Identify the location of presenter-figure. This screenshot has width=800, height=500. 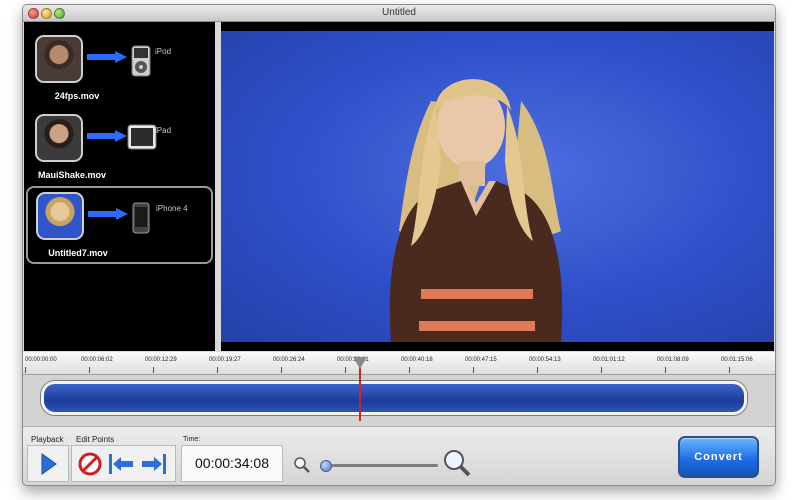
(476, 210).